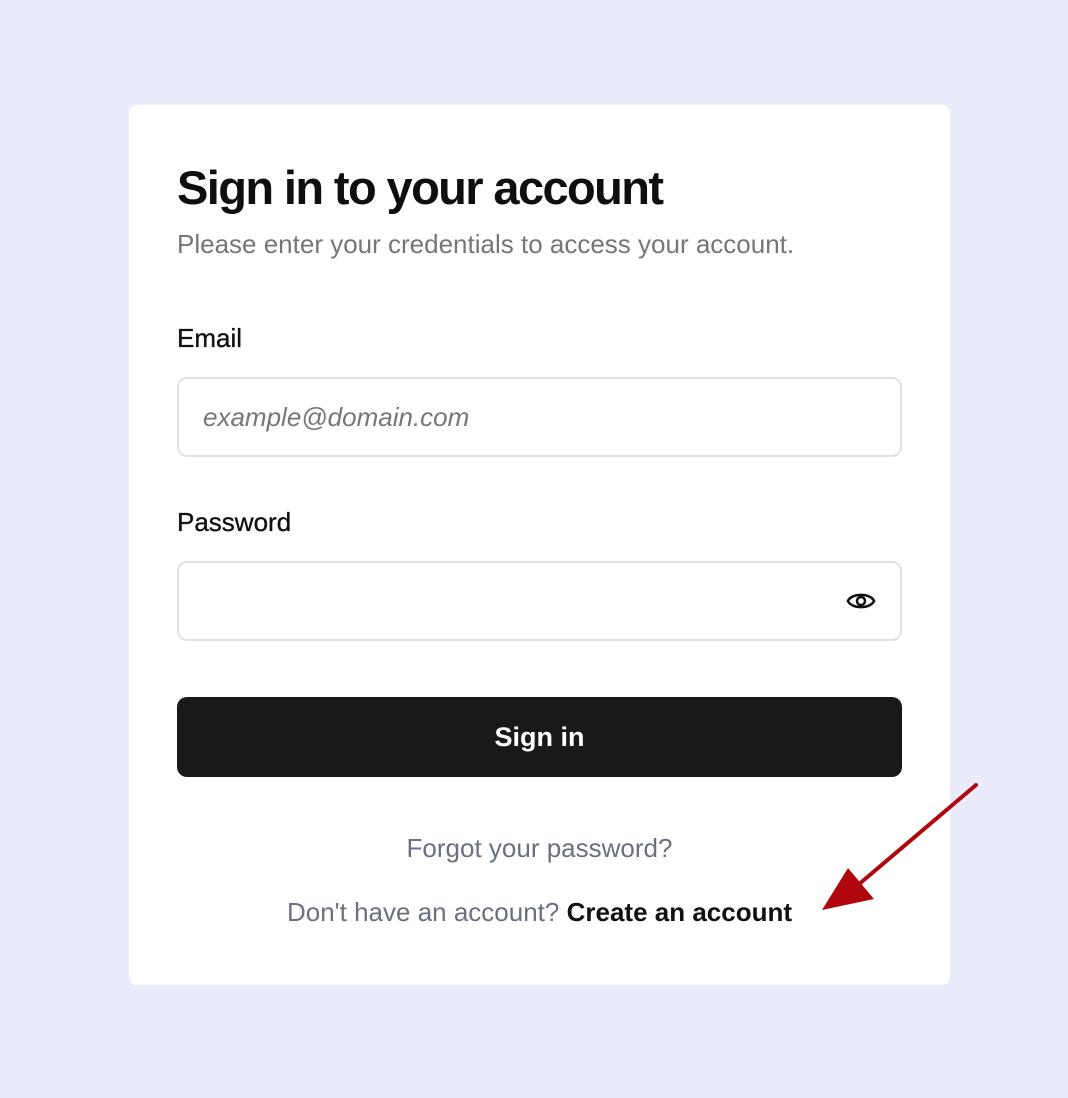 The image size is (1068, 1098). What do you see at coordinates (420, 187) in the screenshot?
I see `page-title: Sign in to your account` at bounding box center [420, 187].